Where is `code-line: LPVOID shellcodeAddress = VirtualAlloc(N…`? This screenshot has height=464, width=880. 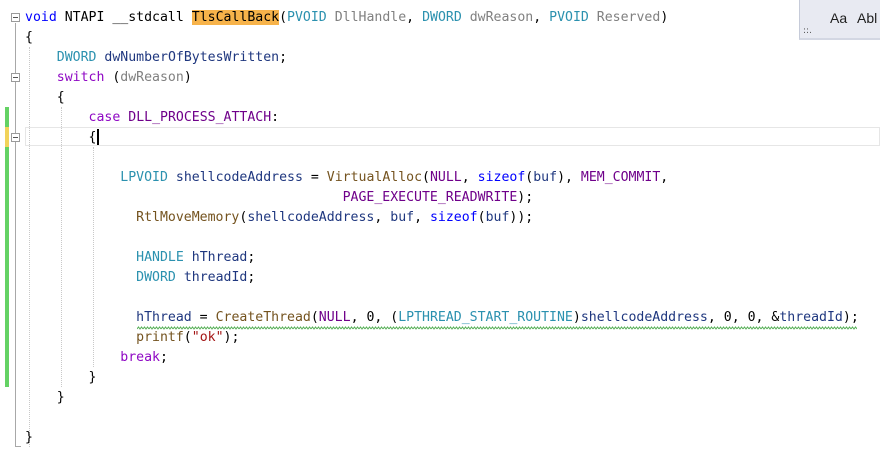
code-line: LPVOID shellcodeAddress = VirtualAlloc(N… is located at coordinates (346, 178).